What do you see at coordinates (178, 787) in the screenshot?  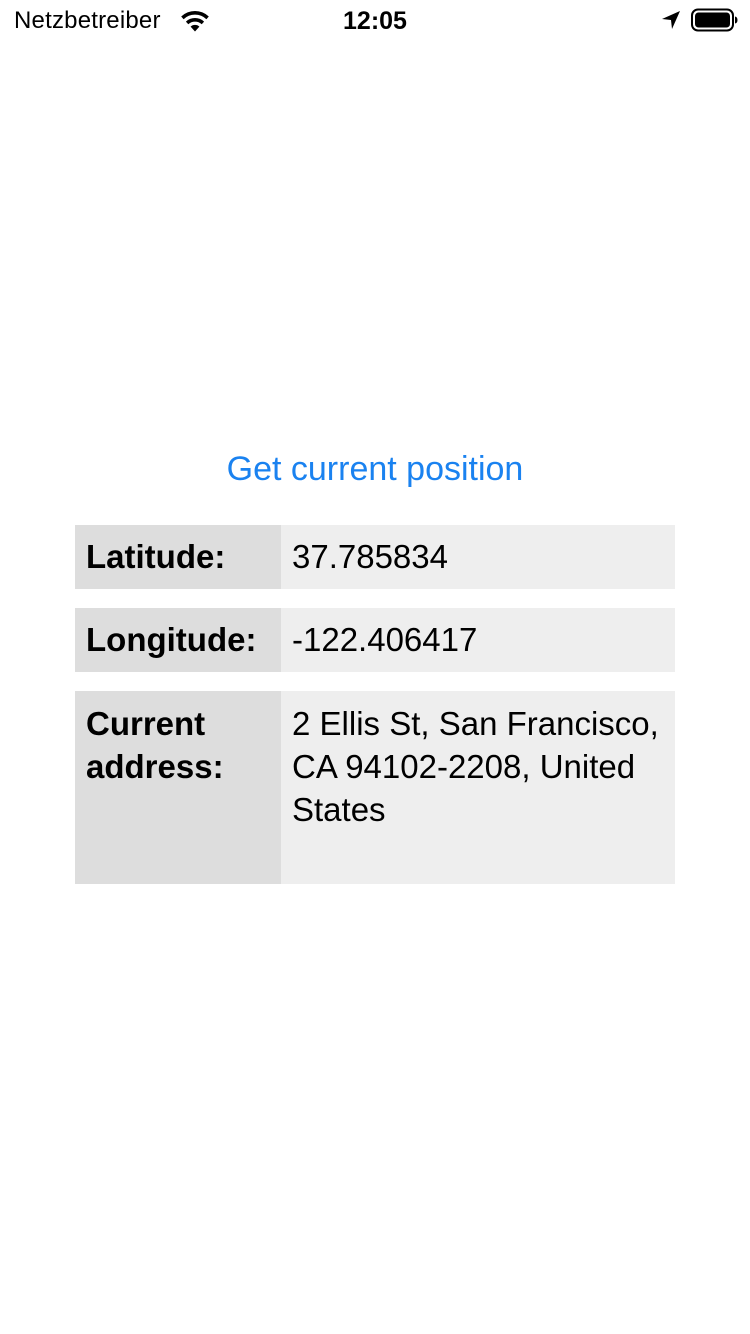 I see `address-label: Current address:` at bounding box center [178, 787].